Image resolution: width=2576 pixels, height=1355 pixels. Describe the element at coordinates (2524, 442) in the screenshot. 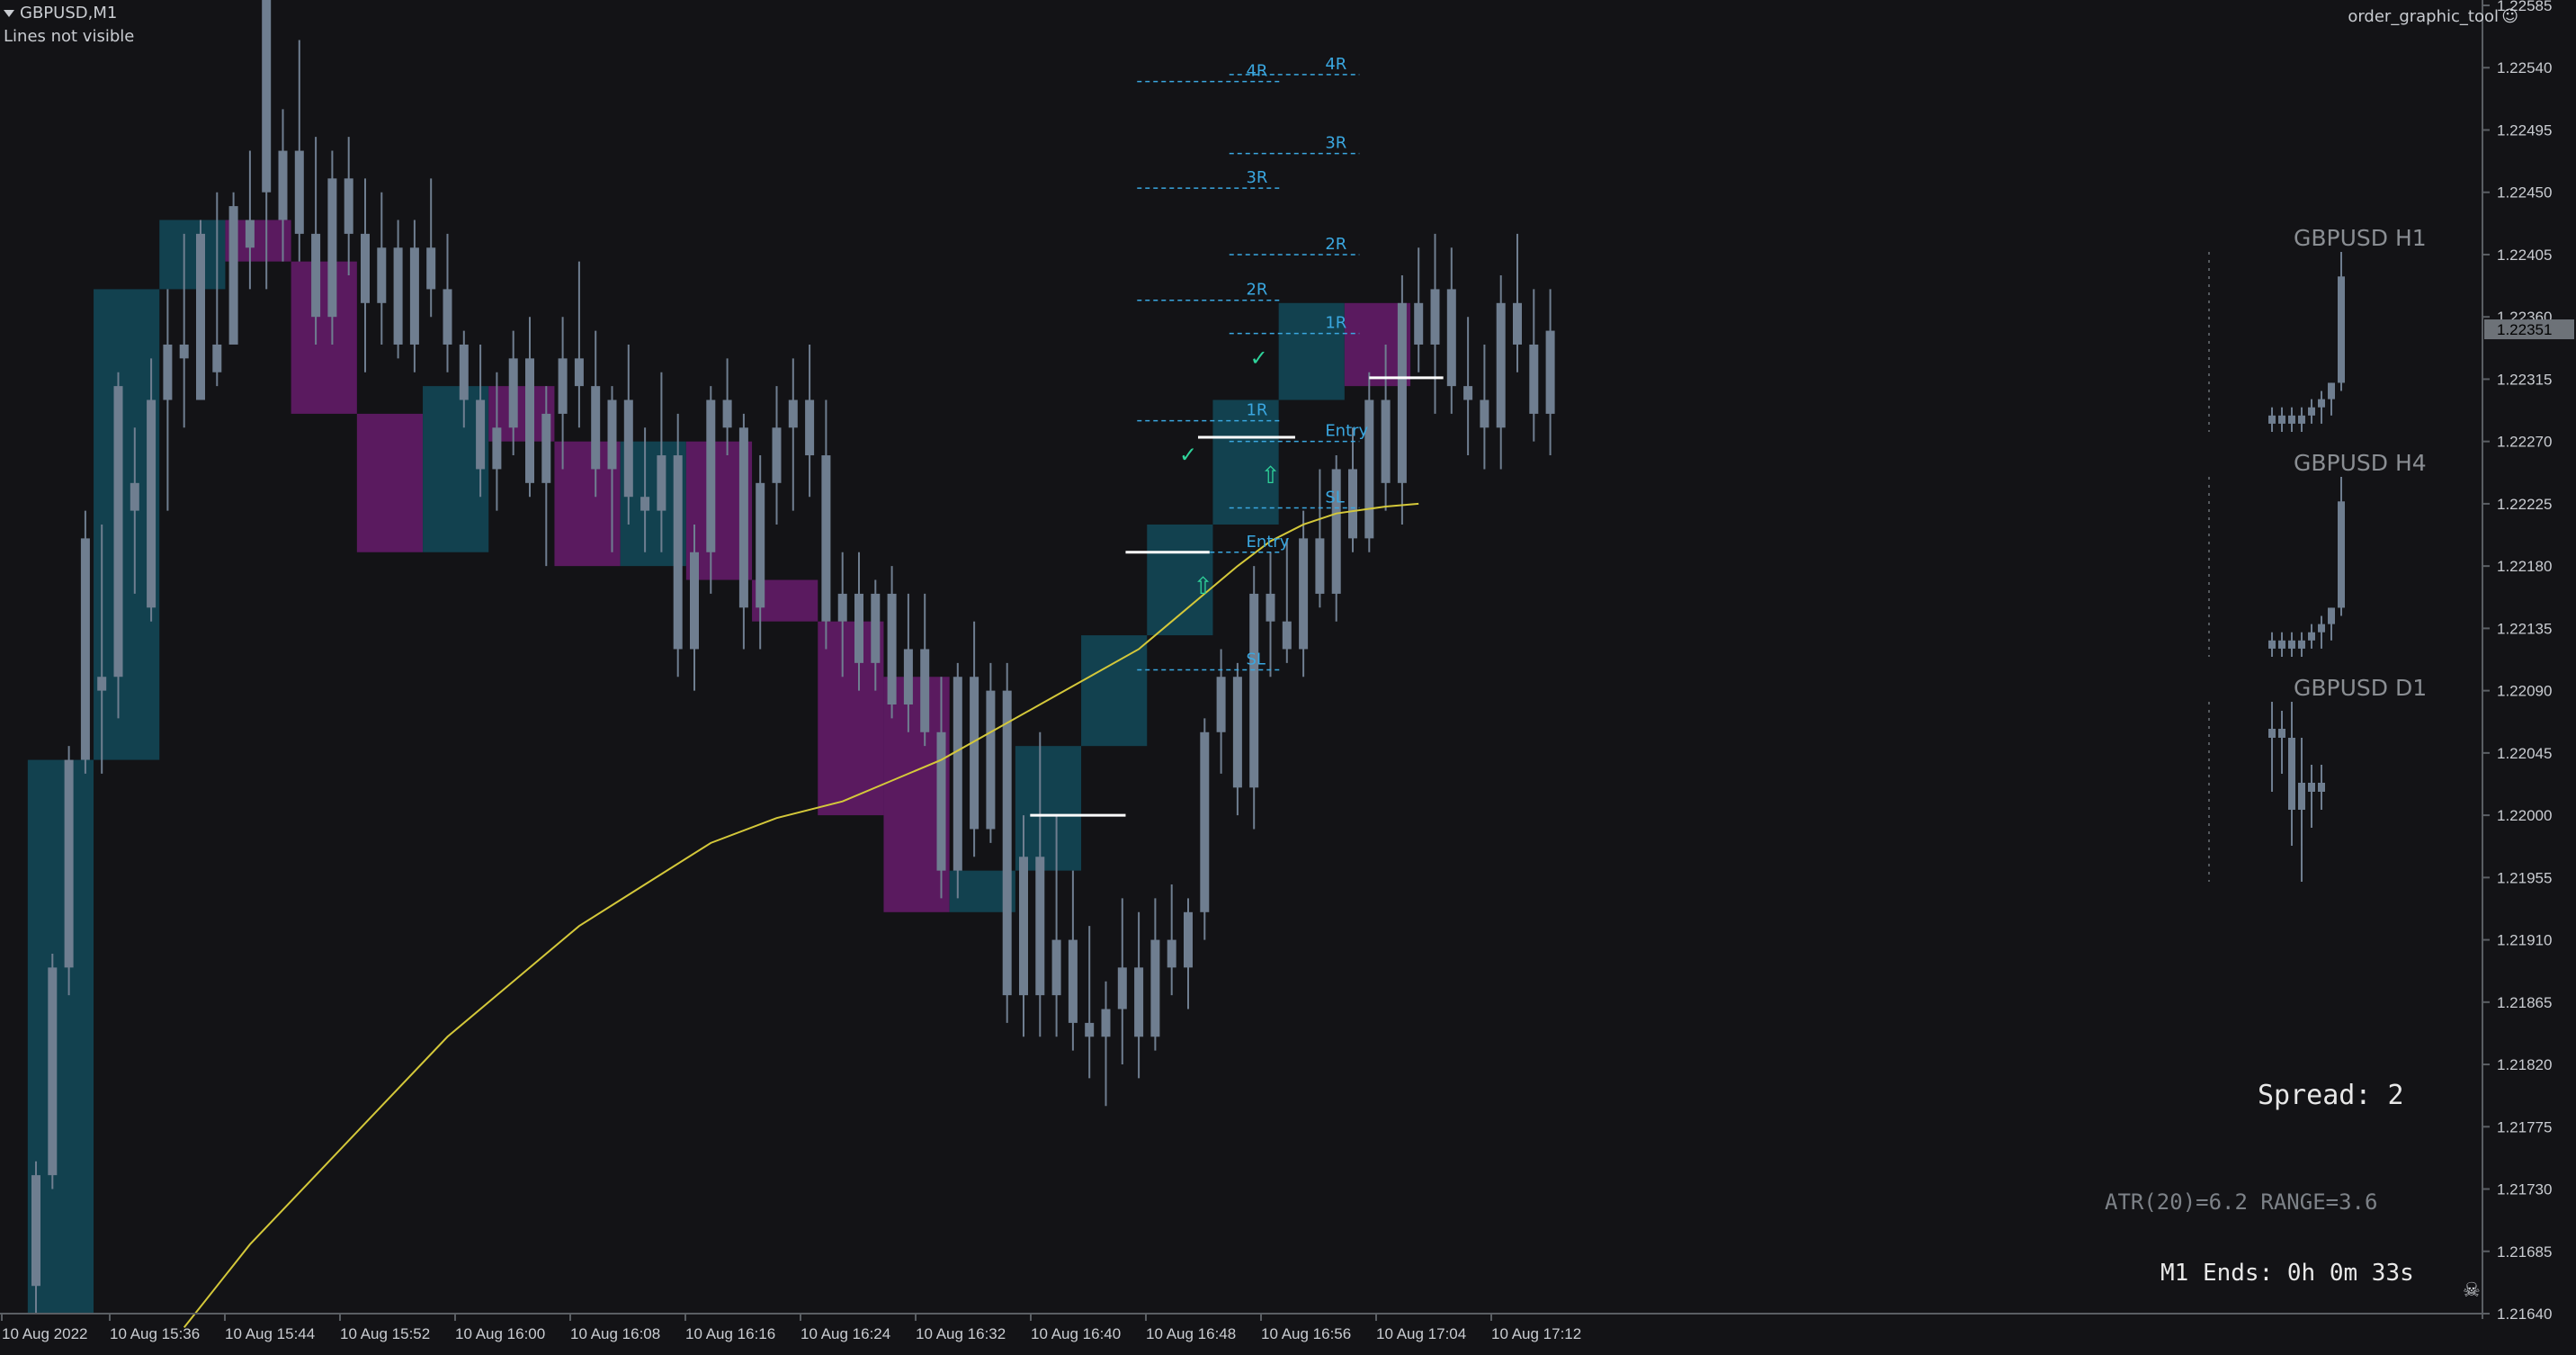

I see `price-tick-label: 1.22270` at that location.